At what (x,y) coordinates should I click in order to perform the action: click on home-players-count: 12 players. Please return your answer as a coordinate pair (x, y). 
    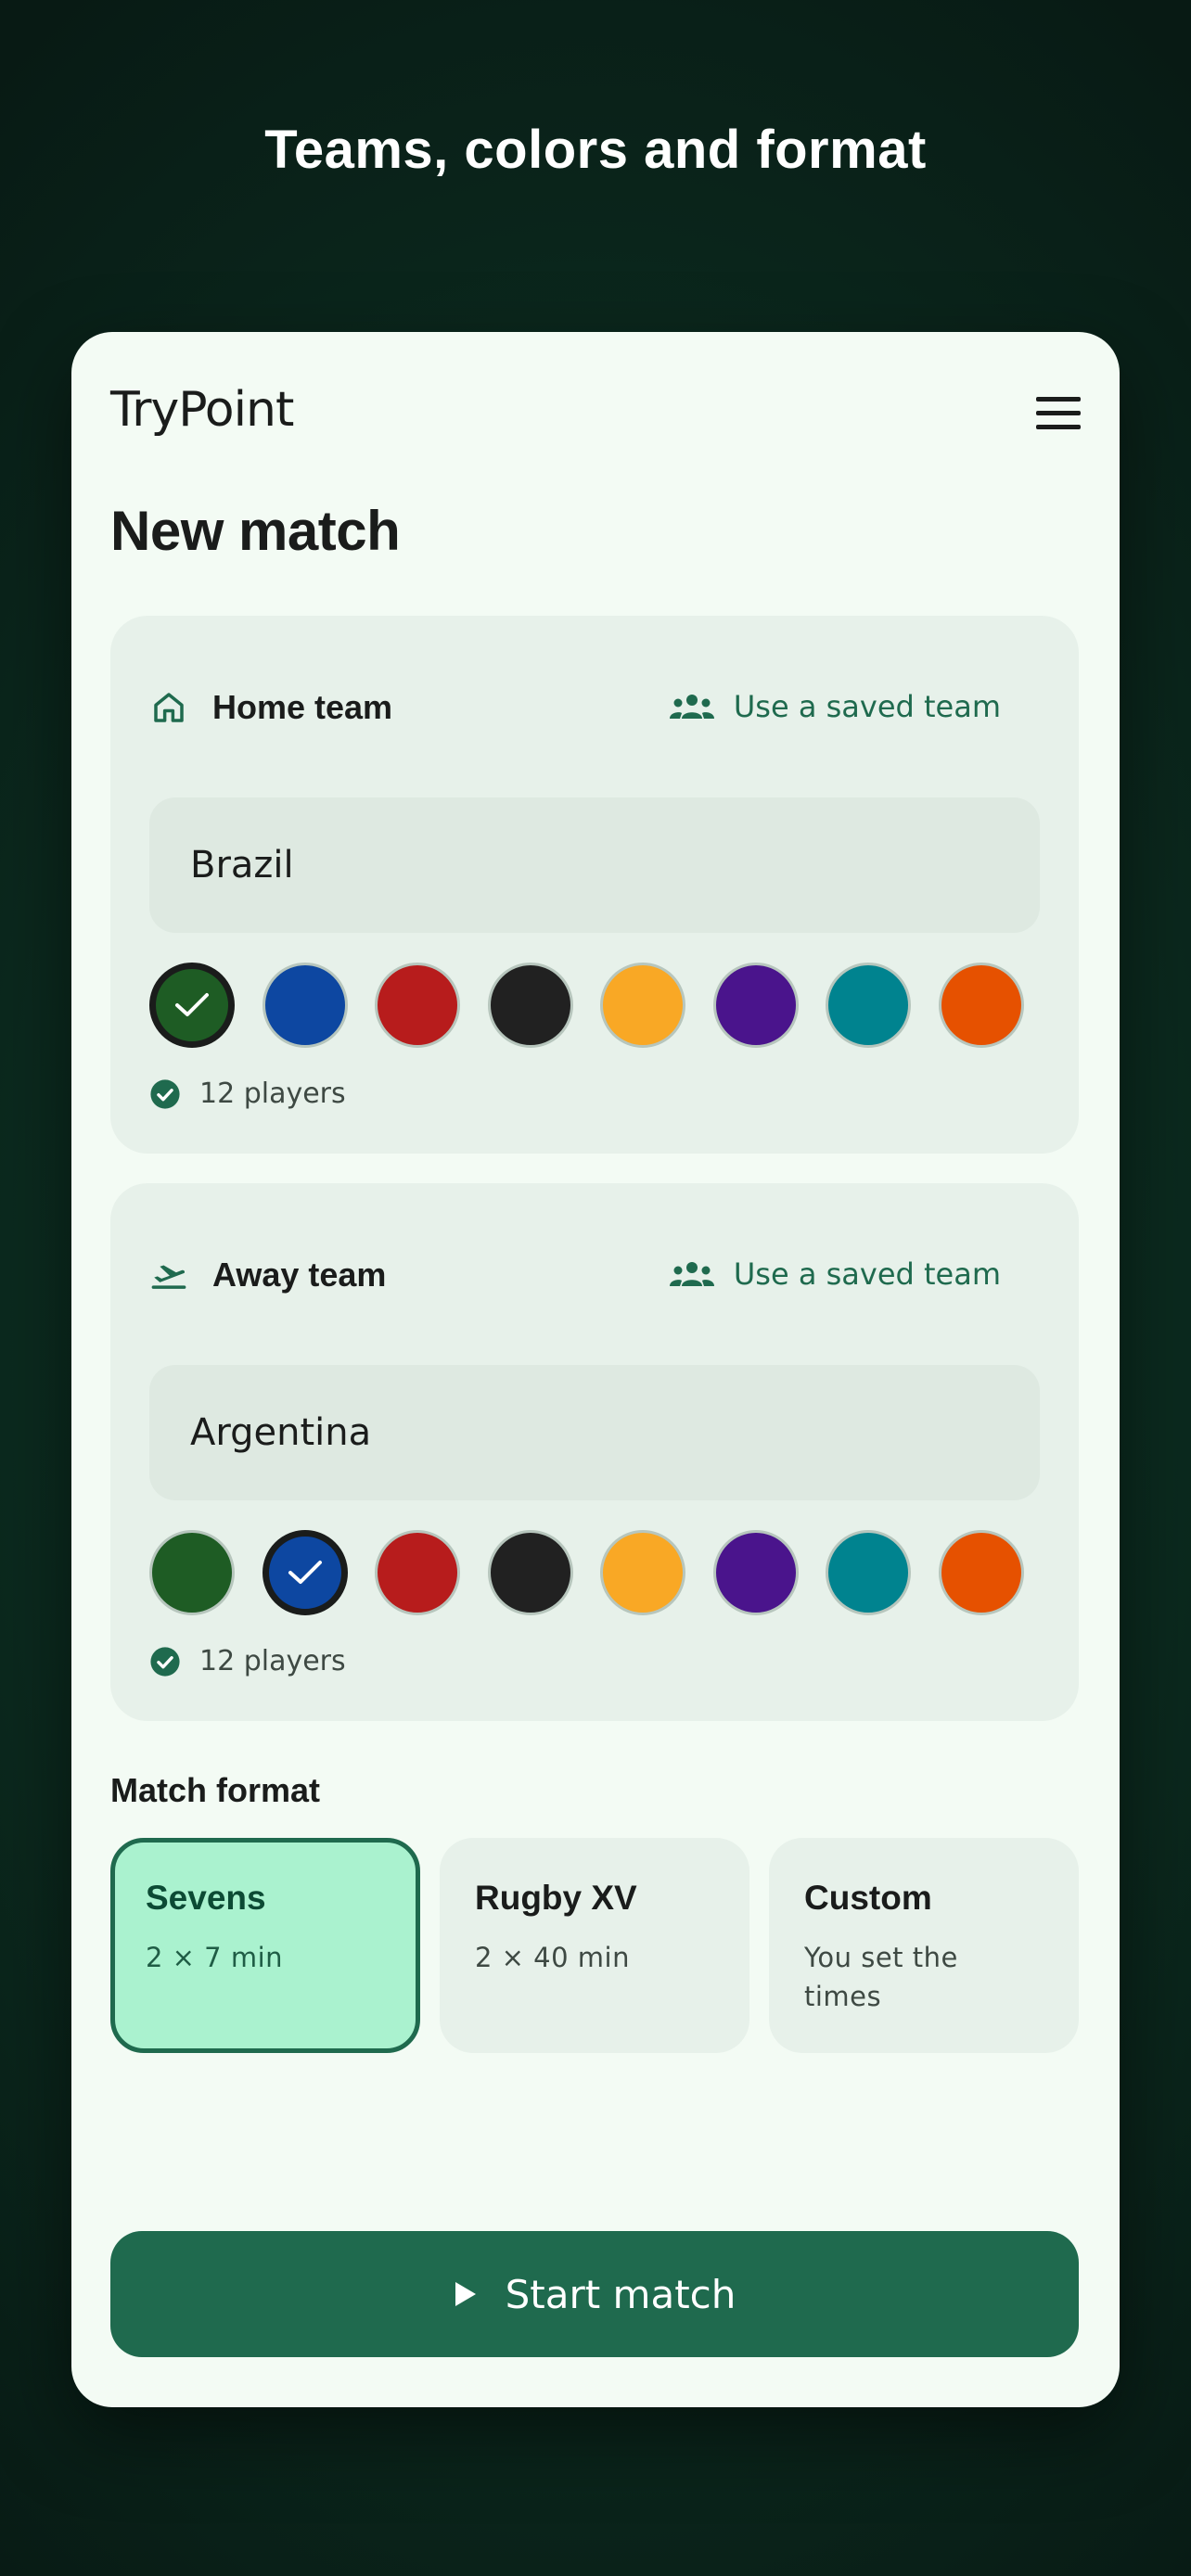
    Looking at the image, I should click on (272, 1094).